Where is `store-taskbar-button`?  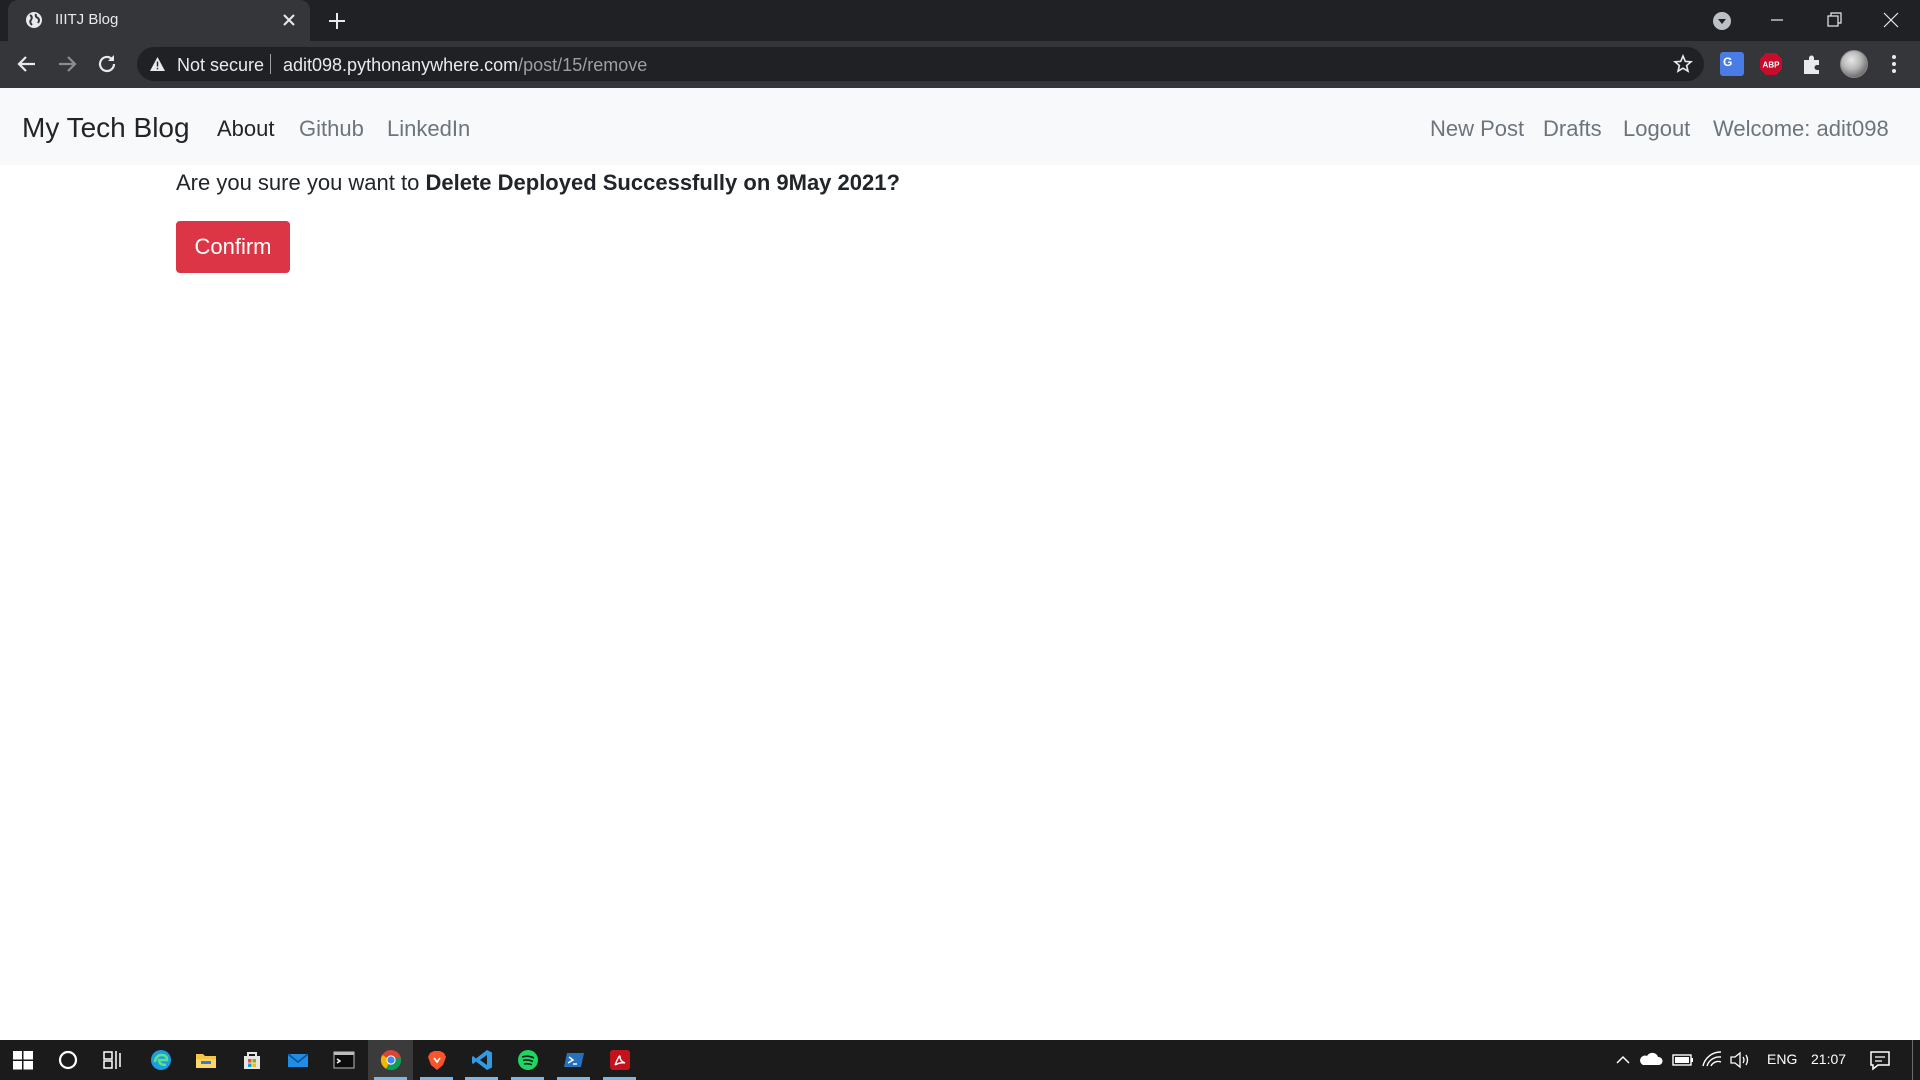
store-taskbar-button is located at coordinates (251, 1060).